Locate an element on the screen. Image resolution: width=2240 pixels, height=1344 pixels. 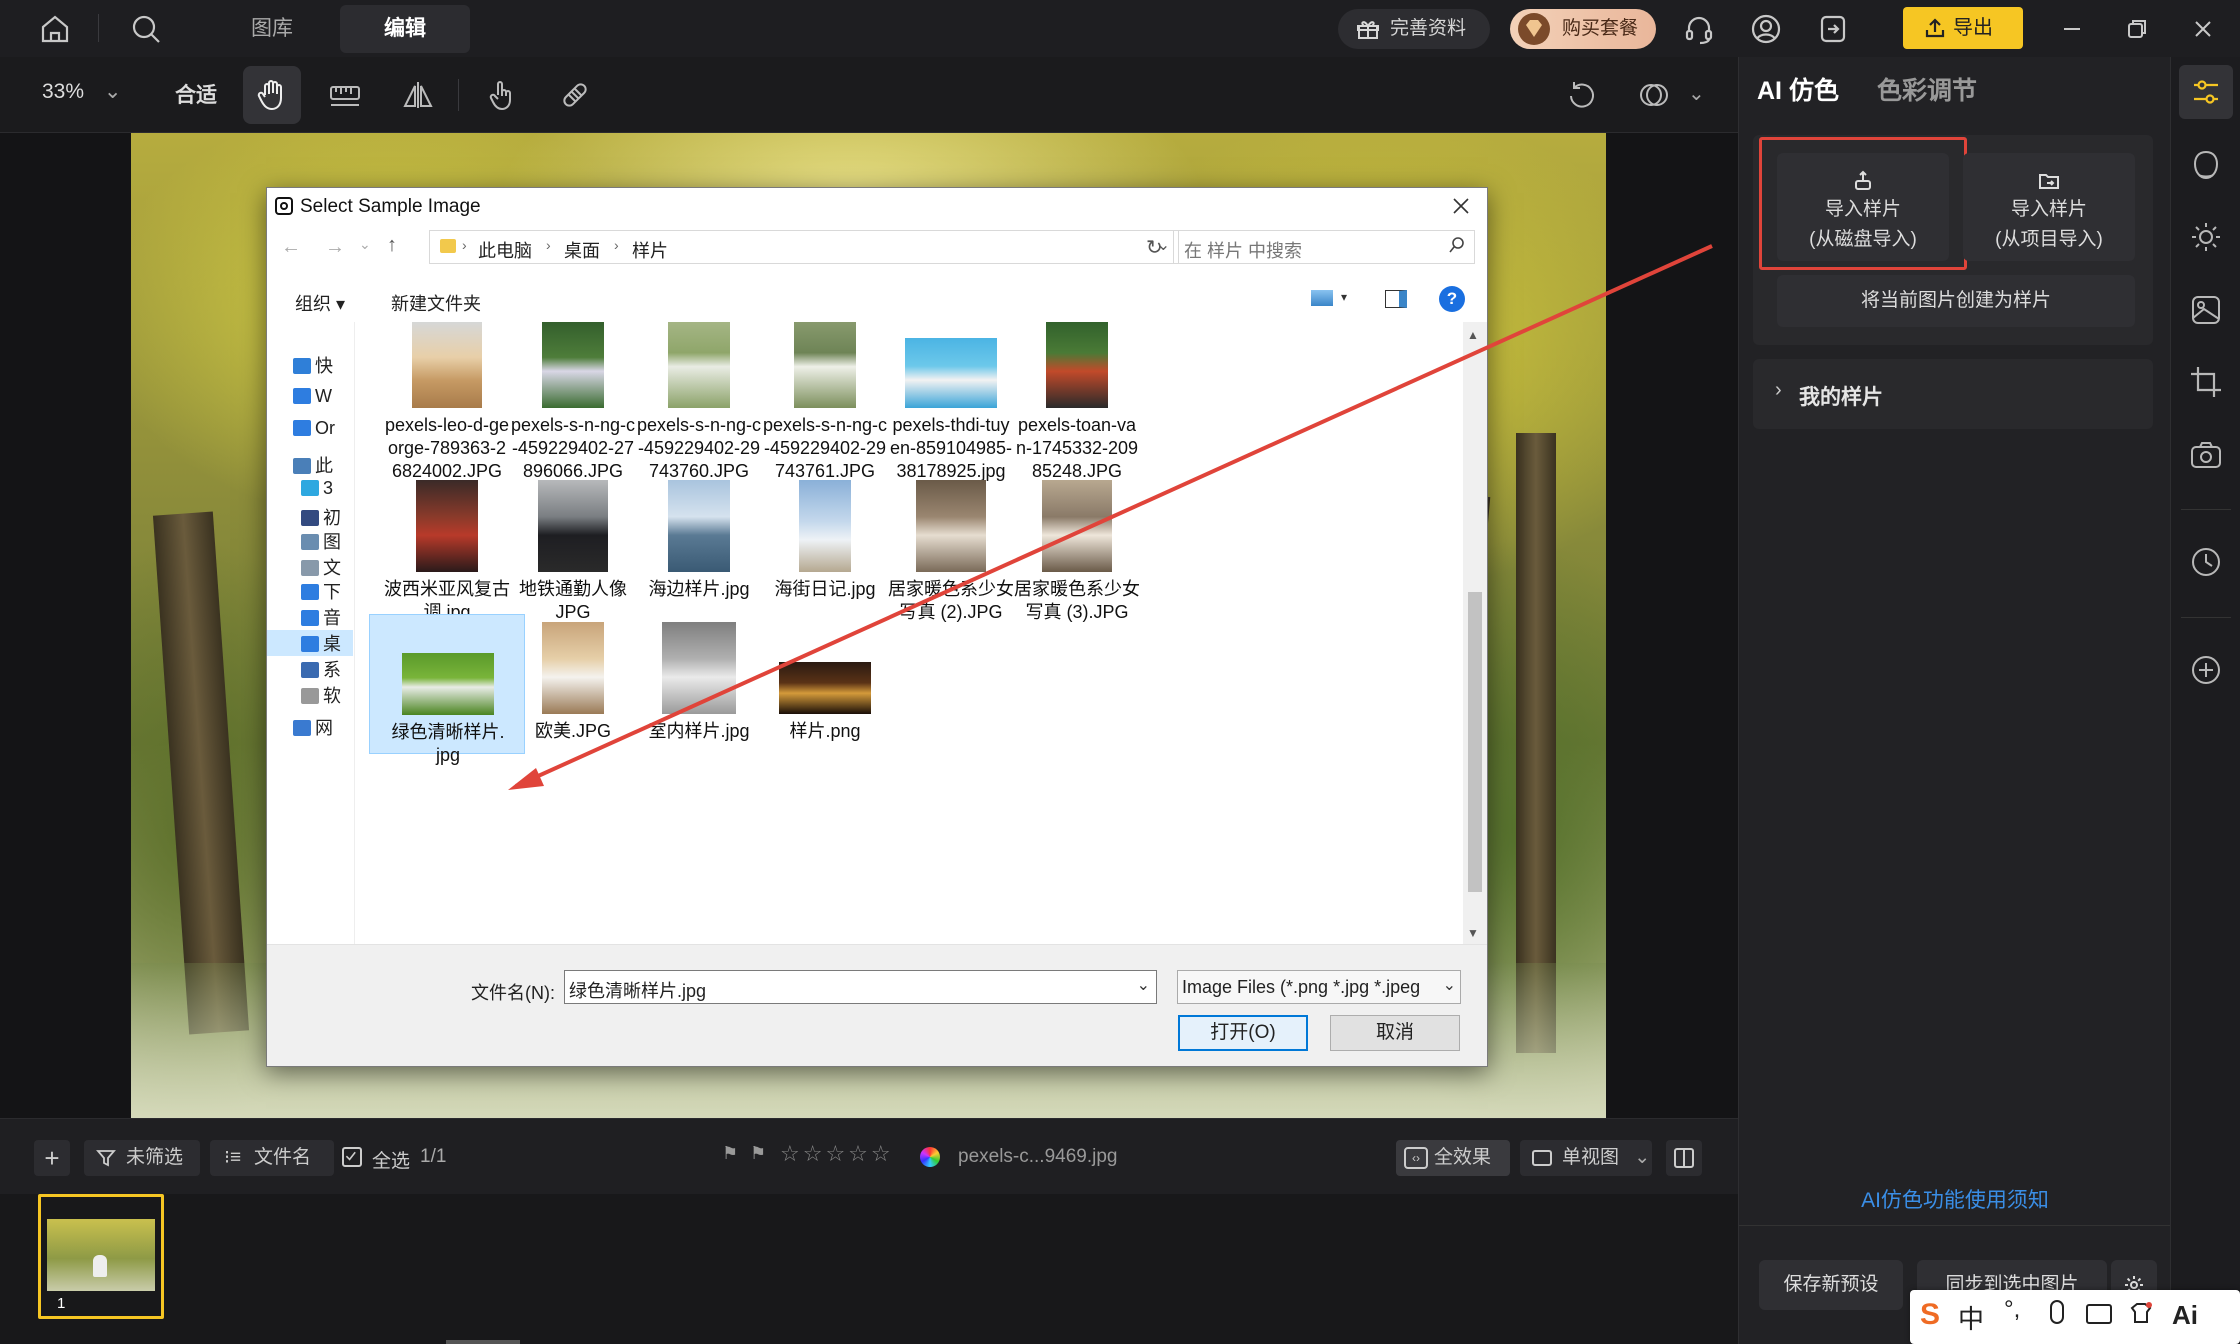
select-all-checkbox is located at coordinates (352, 1157).